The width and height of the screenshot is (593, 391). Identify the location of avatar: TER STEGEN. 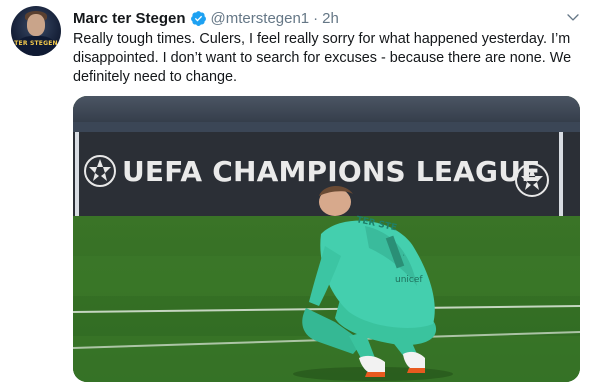
(36, 31).